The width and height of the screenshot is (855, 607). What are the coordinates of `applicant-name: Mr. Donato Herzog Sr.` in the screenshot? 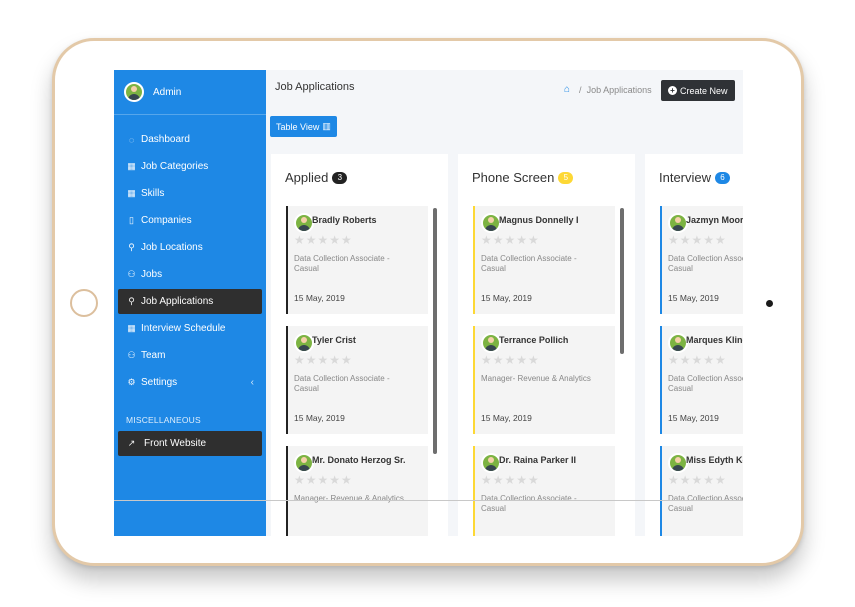 It's located at (359, 460).